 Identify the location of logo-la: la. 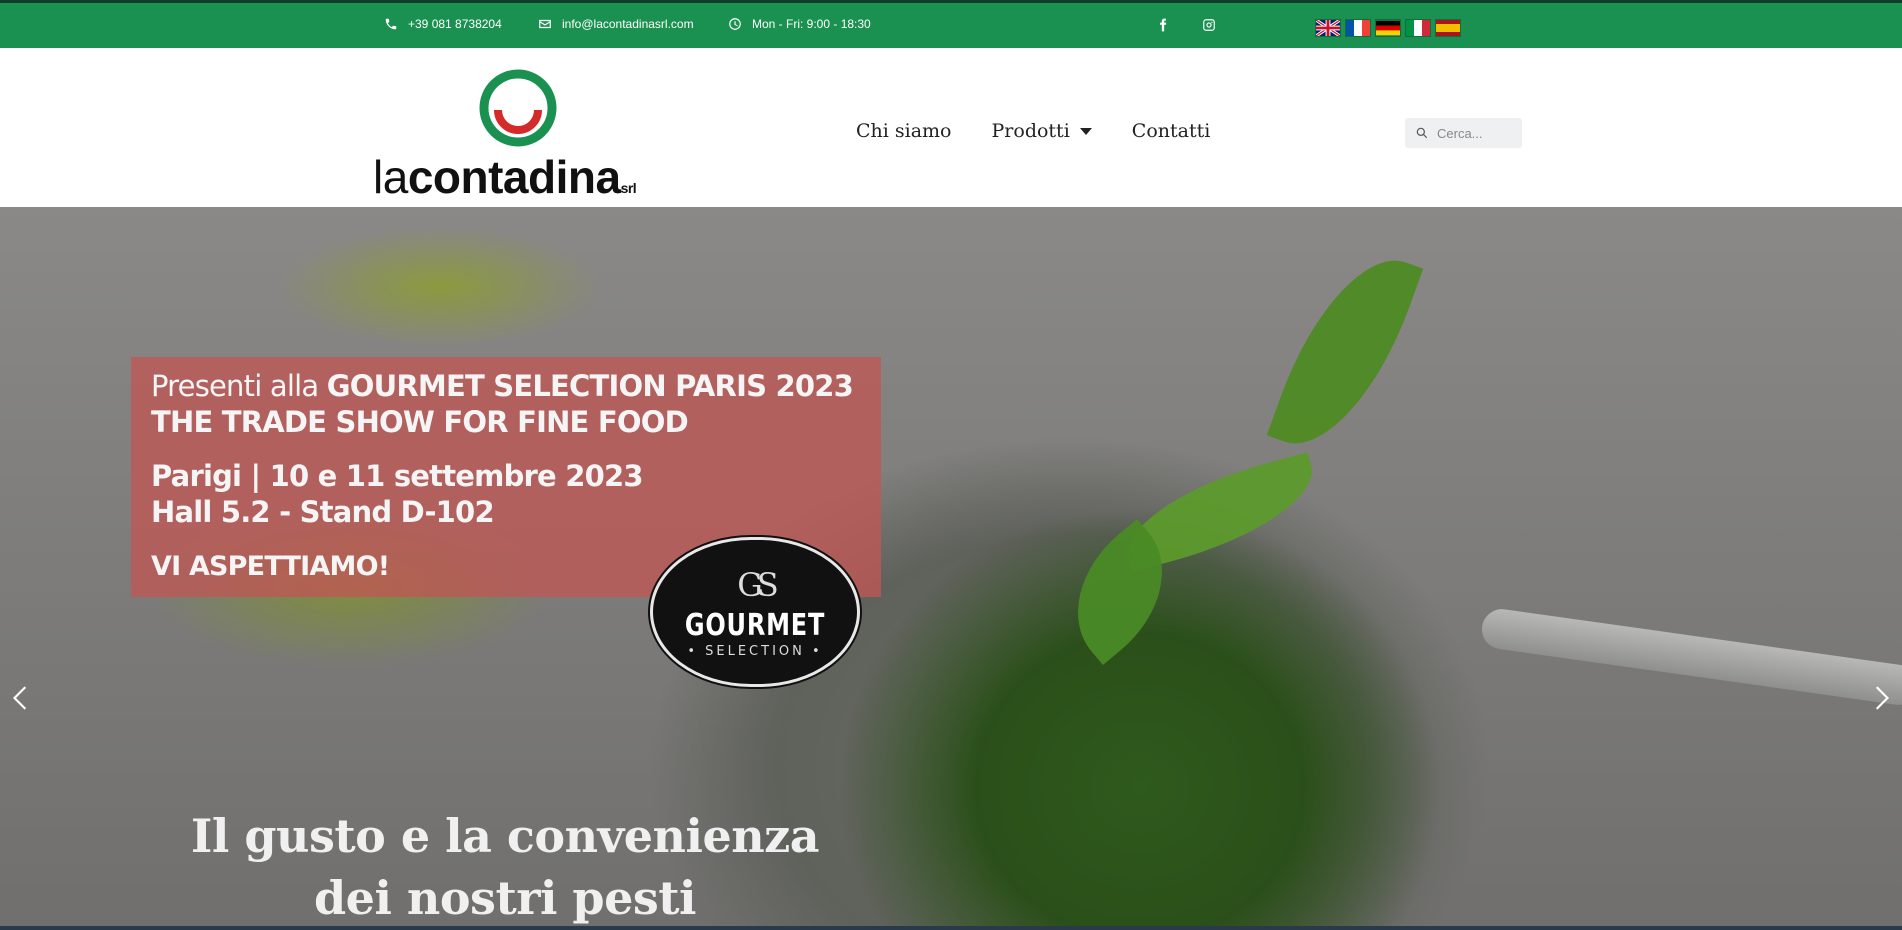
(390, 177).